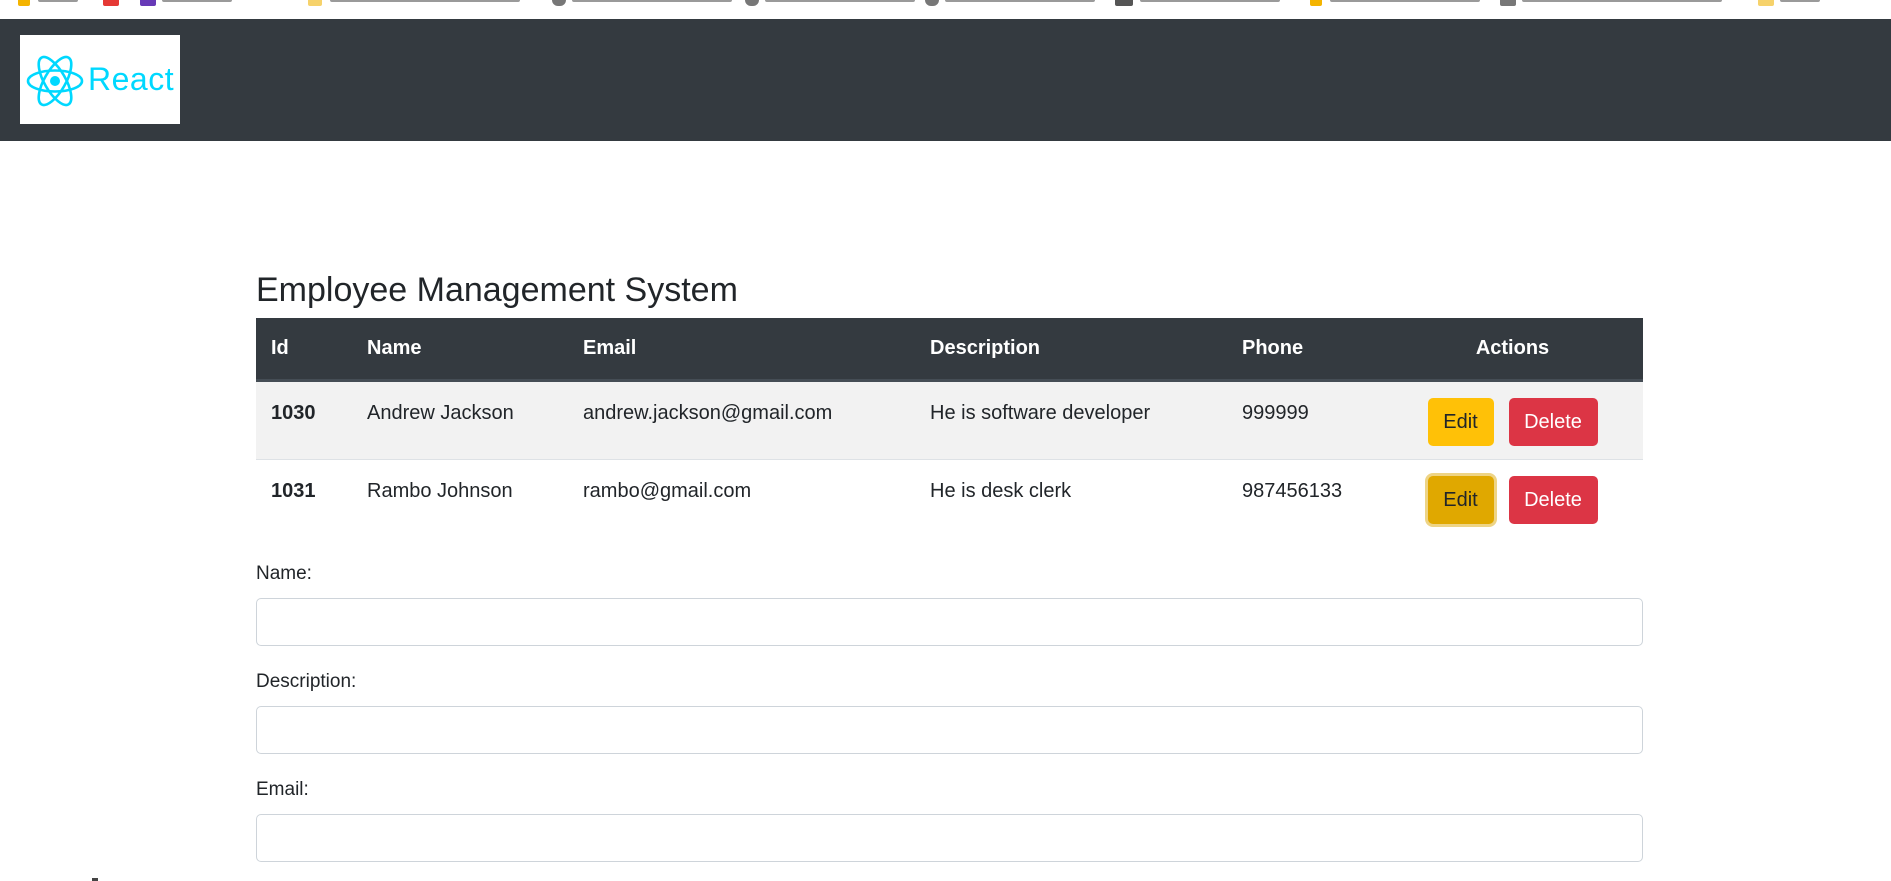  Describe the element at coordinates (284, 573) in the screenshot. I see `name-label: Name:` at that location.